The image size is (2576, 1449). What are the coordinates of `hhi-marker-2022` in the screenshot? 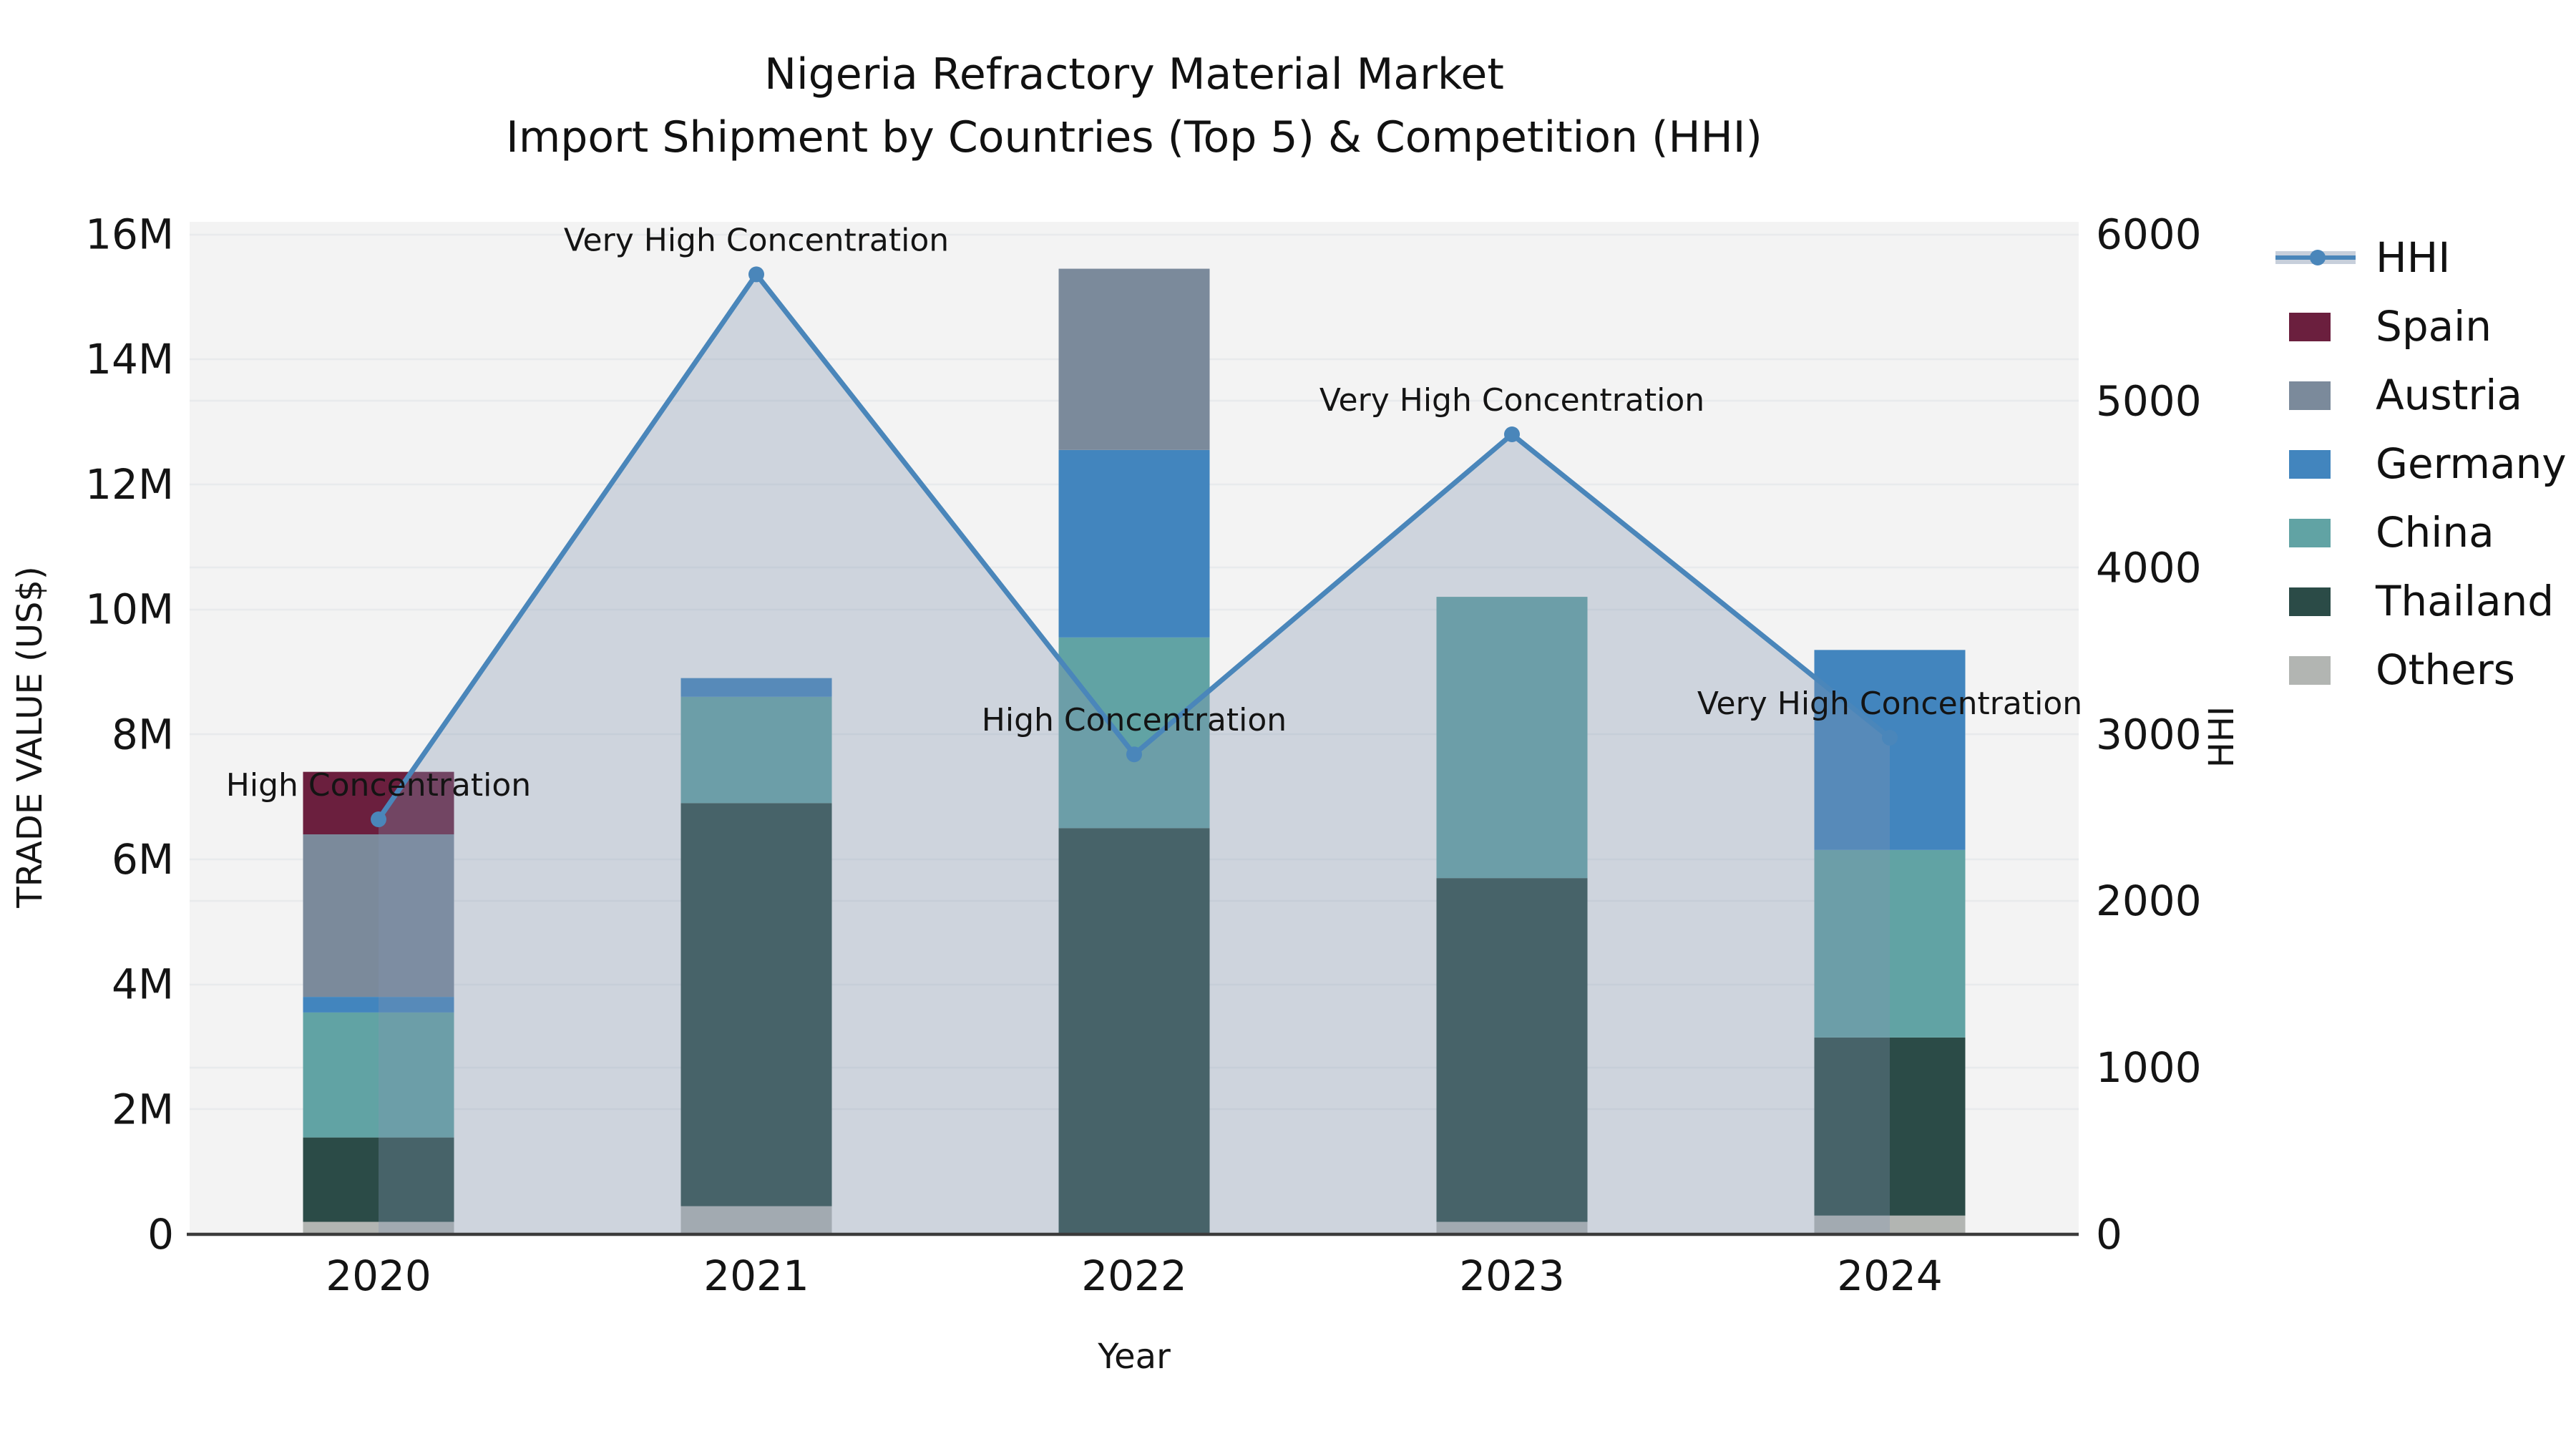 It's located at (1134, 754).